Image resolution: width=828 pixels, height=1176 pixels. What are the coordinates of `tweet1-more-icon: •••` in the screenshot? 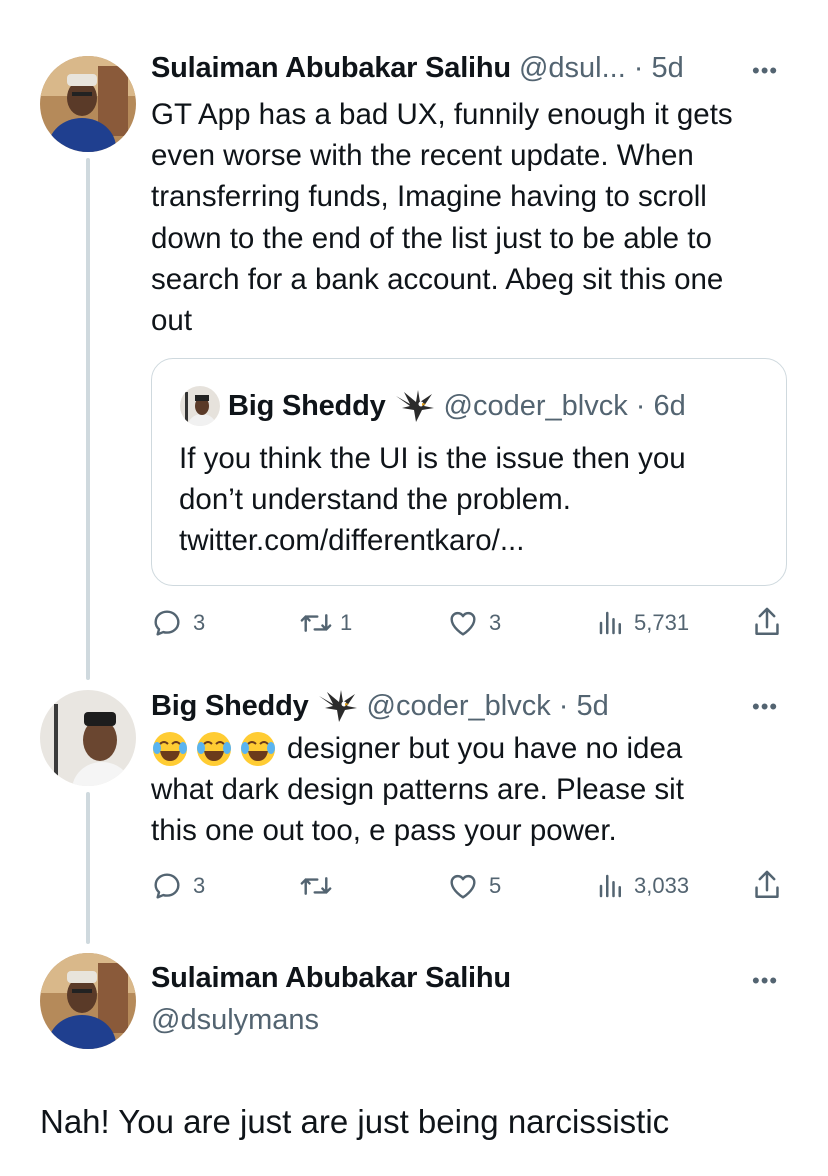 It's located at (765, 71).